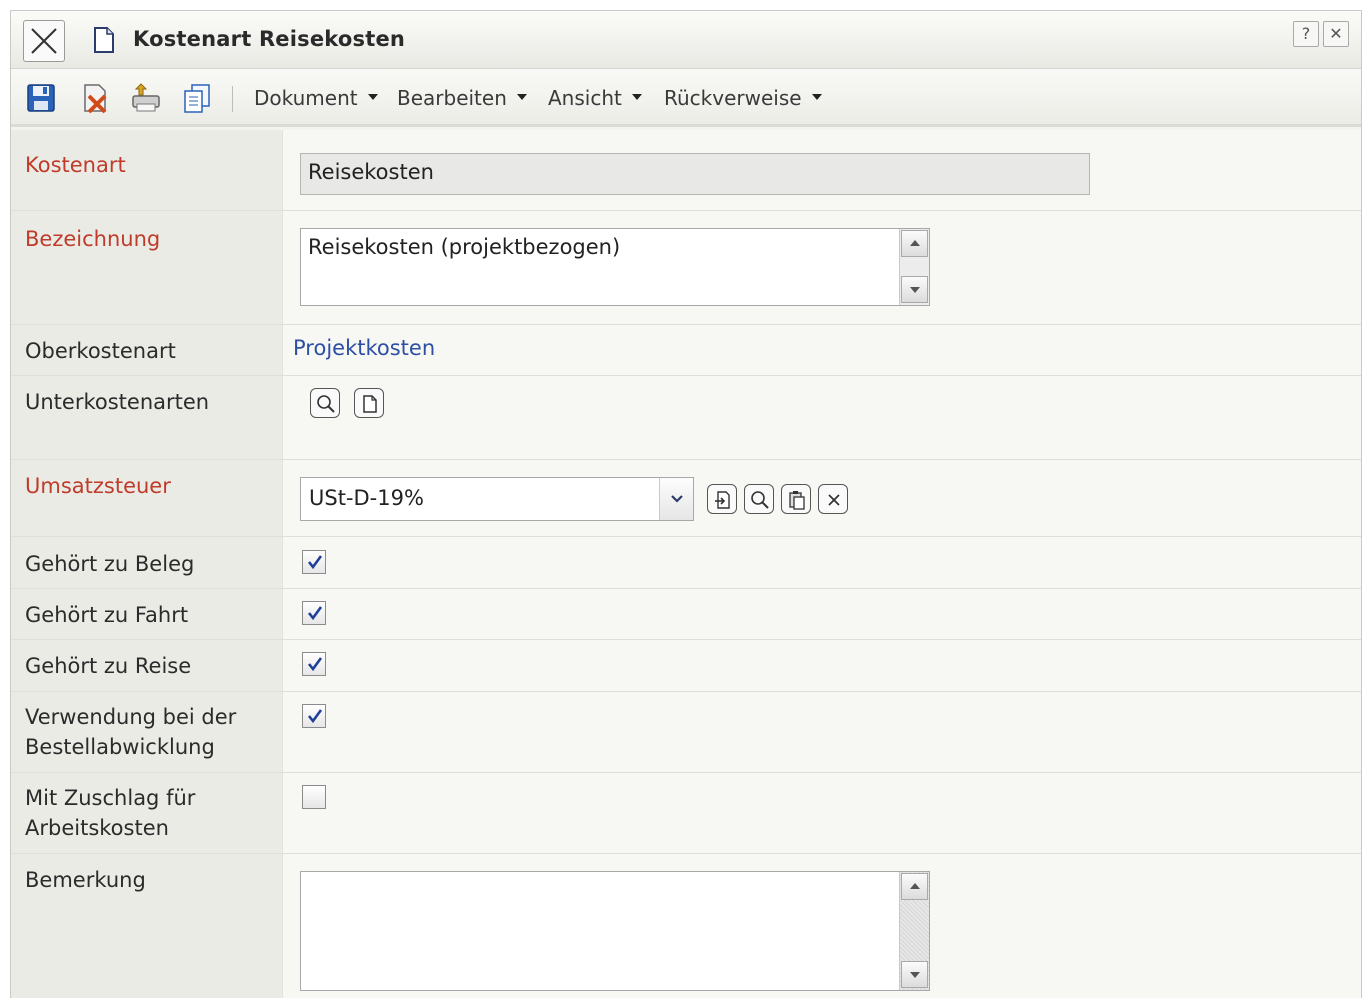 The image size is (1368, 998). I want to click on bezeichnung-scrollbar, so click(914, 267).